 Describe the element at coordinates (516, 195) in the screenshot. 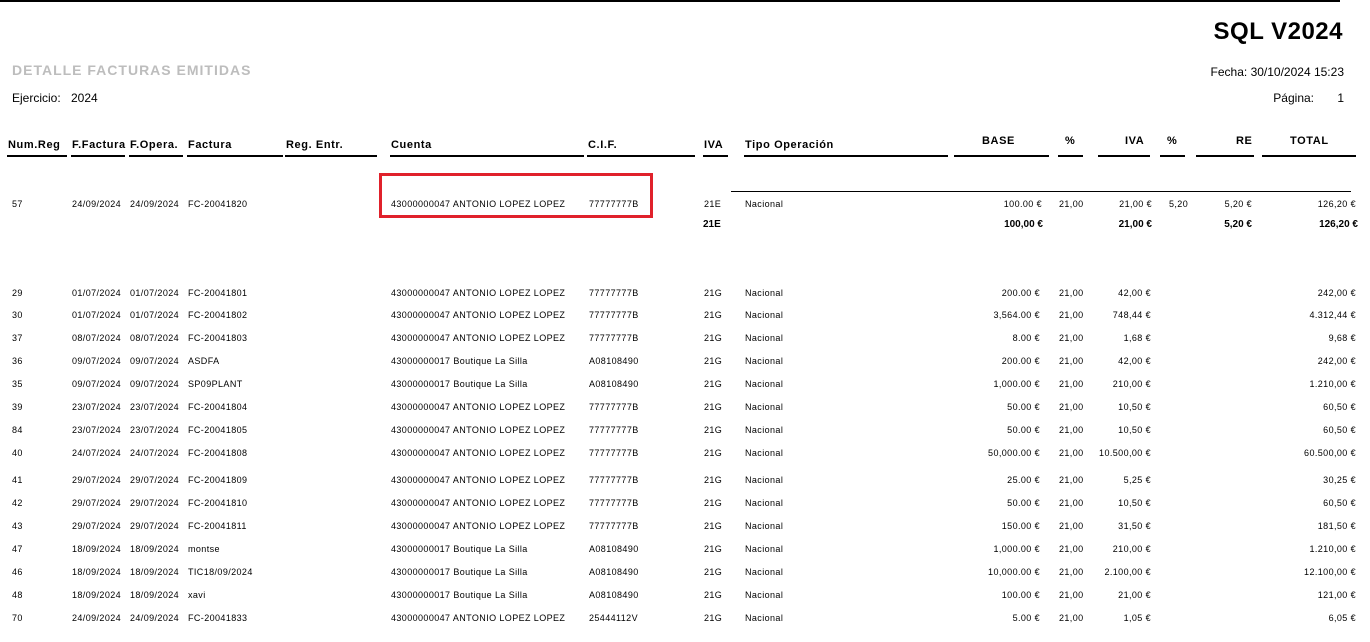

I see `highlight-box` at that location.